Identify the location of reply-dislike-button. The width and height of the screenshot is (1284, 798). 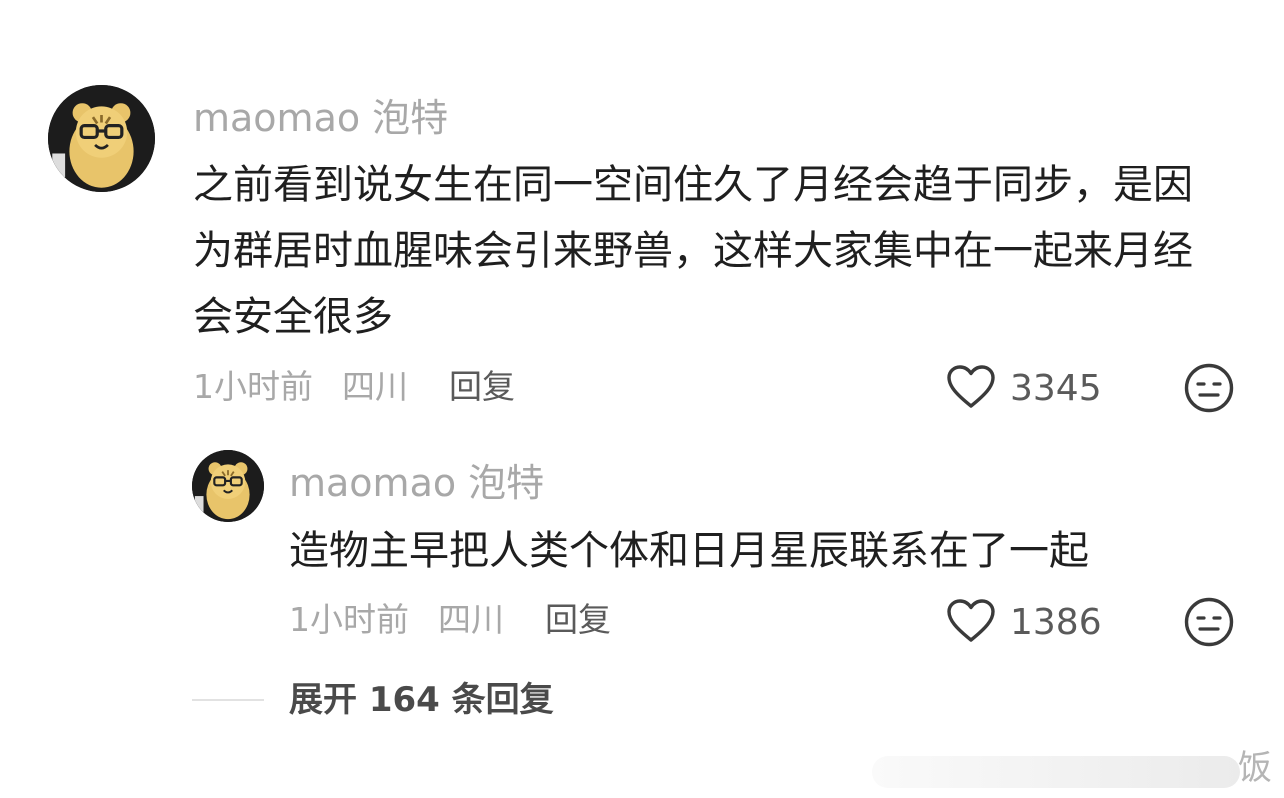
(1209, 622).